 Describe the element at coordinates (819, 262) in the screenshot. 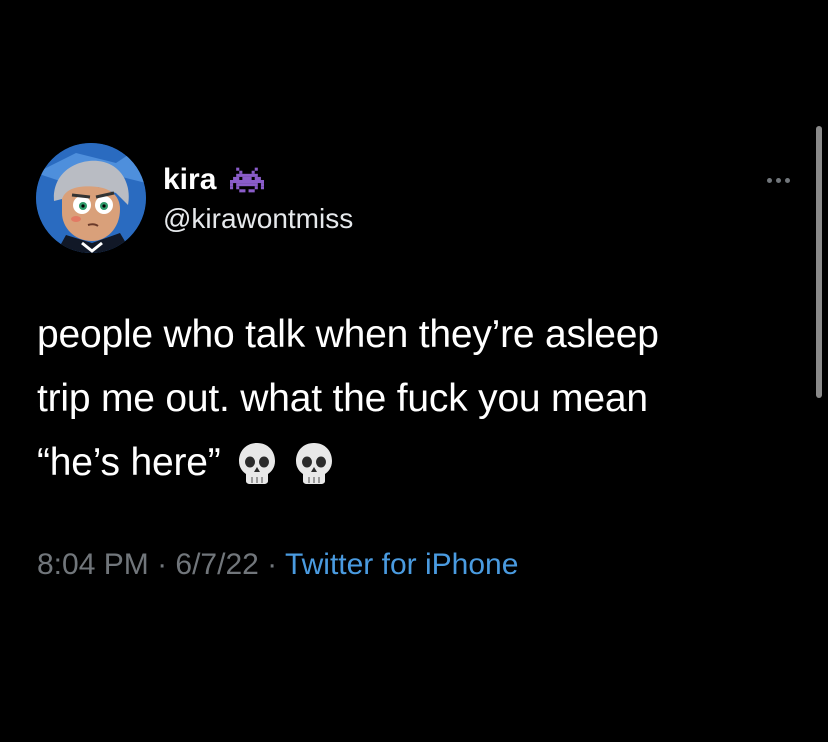

I see `scrollbar` at that location.